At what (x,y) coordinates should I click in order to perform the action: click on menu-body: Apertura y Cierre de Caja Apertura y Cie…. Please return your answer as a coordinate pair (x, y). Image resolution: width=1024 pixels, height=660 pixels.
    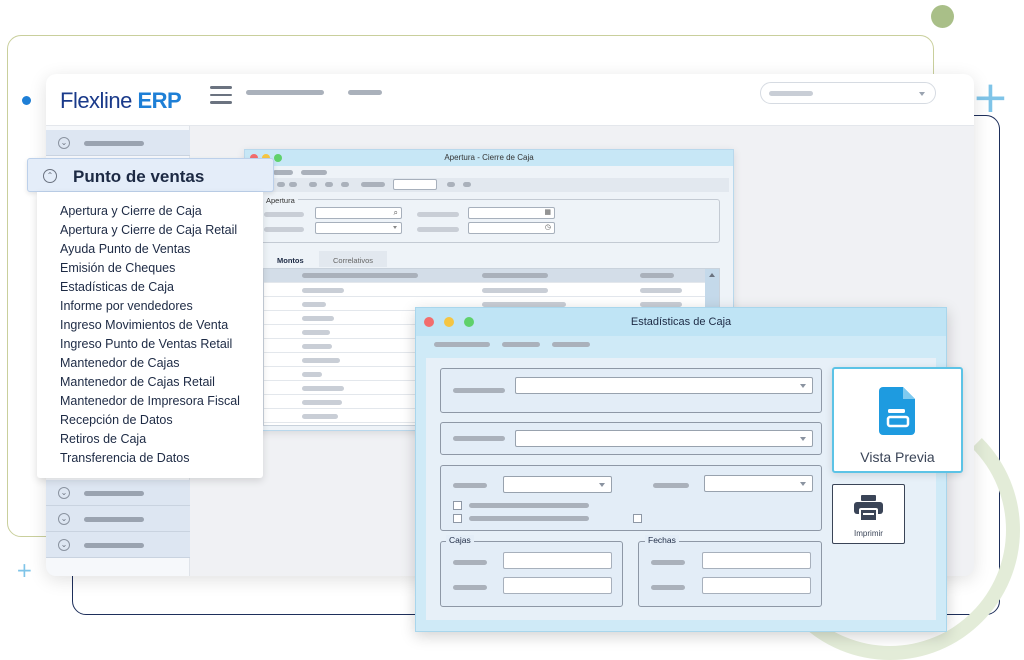
    Looking at the image, I should click on (150, 335).